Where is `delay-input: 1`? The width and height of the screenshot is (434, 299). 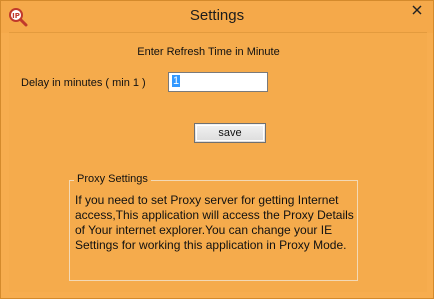
delay-input: 1 is located at coordinates (218, 82).